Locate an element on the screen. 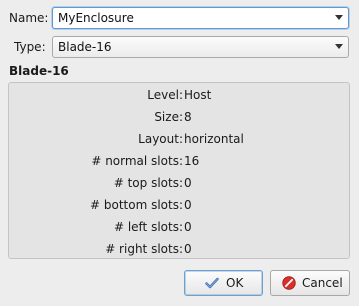 The height and width of the screenshot is (306, 359). property-row-right-slots: # right slots: 0 is located at coordinates (179, 252).